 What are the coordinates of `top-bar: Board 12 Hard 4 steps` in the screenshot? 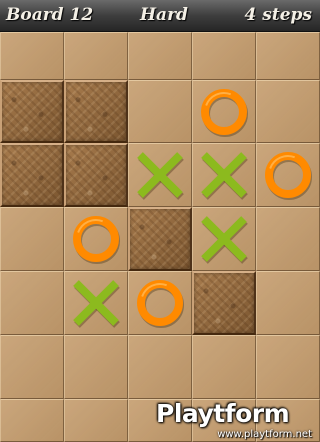 It's located at (160, 16).